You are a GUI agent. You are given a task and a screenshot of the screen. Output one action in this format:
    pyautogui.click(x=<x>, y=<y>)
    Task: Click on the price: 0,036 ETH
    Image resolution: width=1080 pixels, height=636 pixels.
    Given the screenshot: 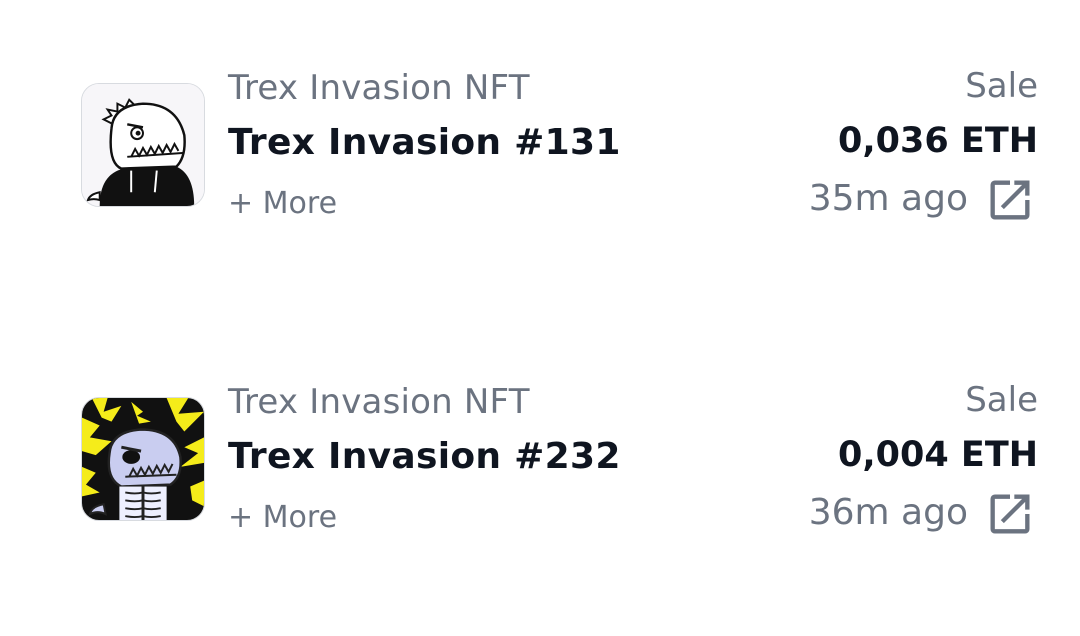 What is the action you would take?
    pyautogui.click(x=938, y=141)
    